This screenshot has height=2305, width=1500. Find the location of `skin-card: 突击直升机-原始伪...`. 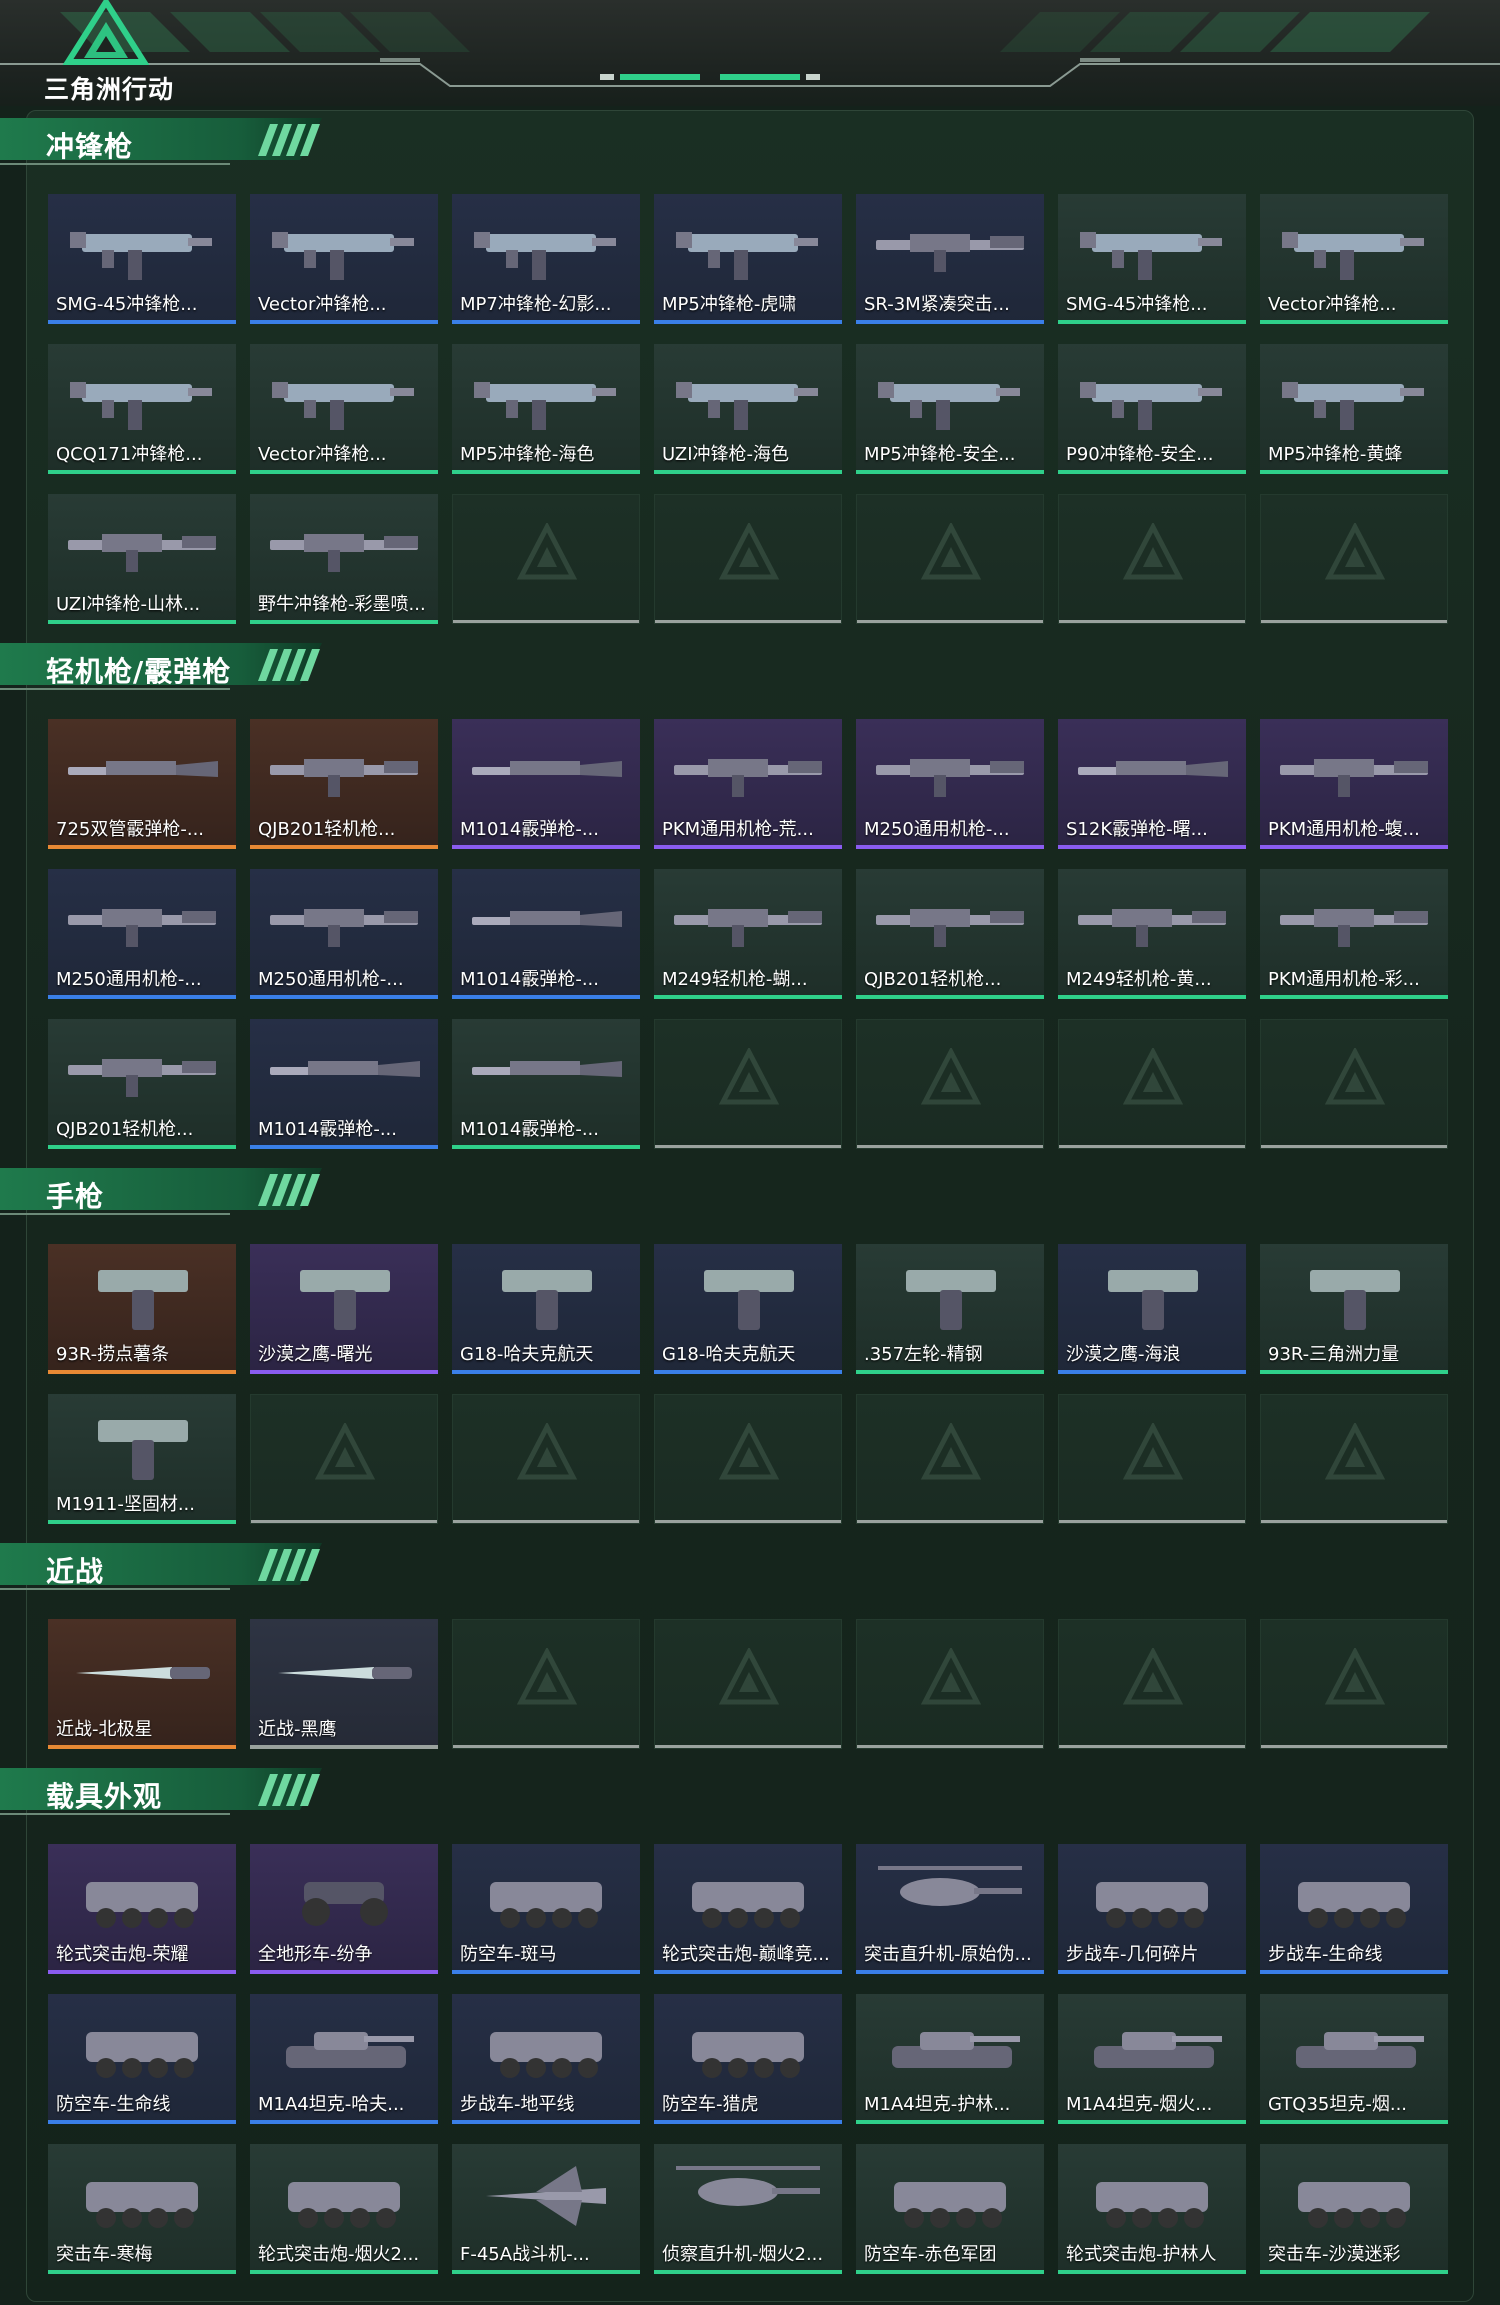

skin-card: 突击直升机-原始伪... is located at coordinates (950, 1909).